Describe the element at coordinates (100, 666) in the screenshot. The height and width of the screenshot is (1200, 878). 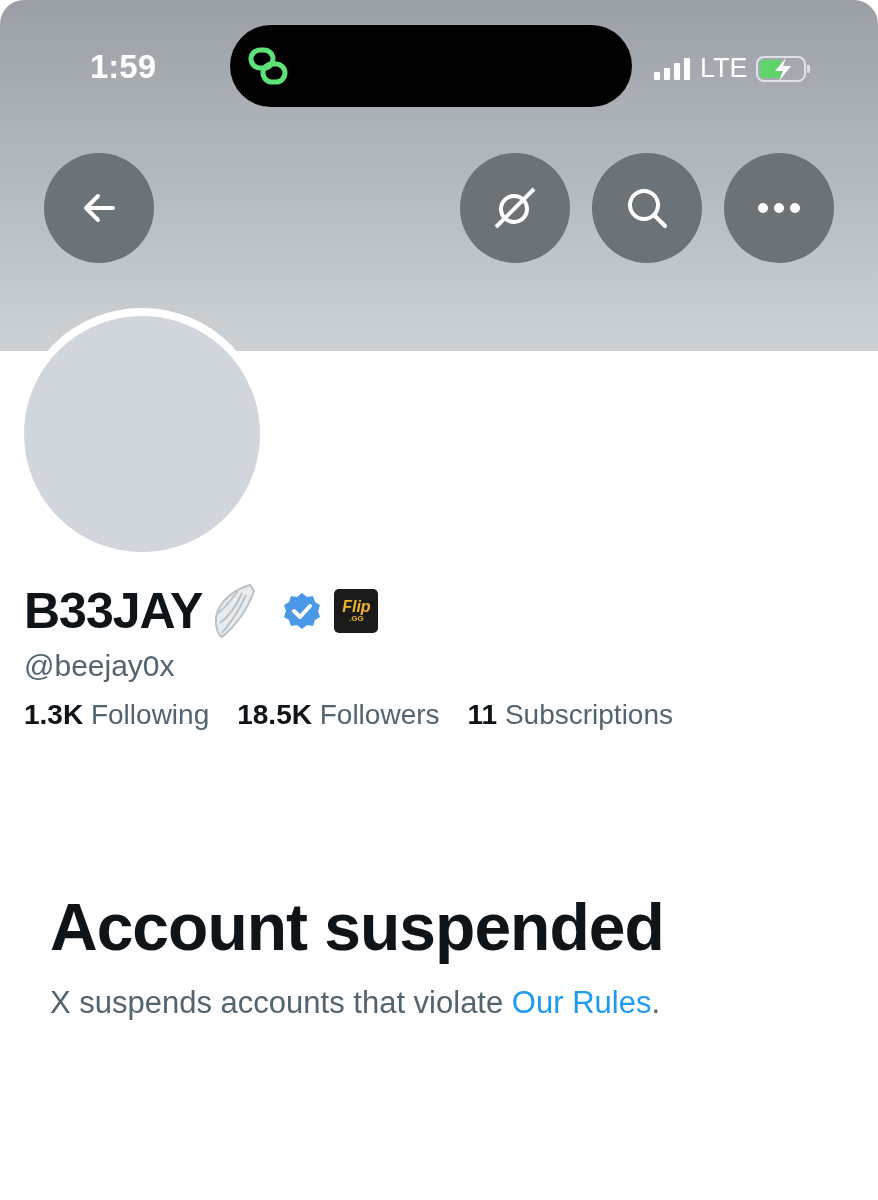
I see `username: @beejay0x` at that location.